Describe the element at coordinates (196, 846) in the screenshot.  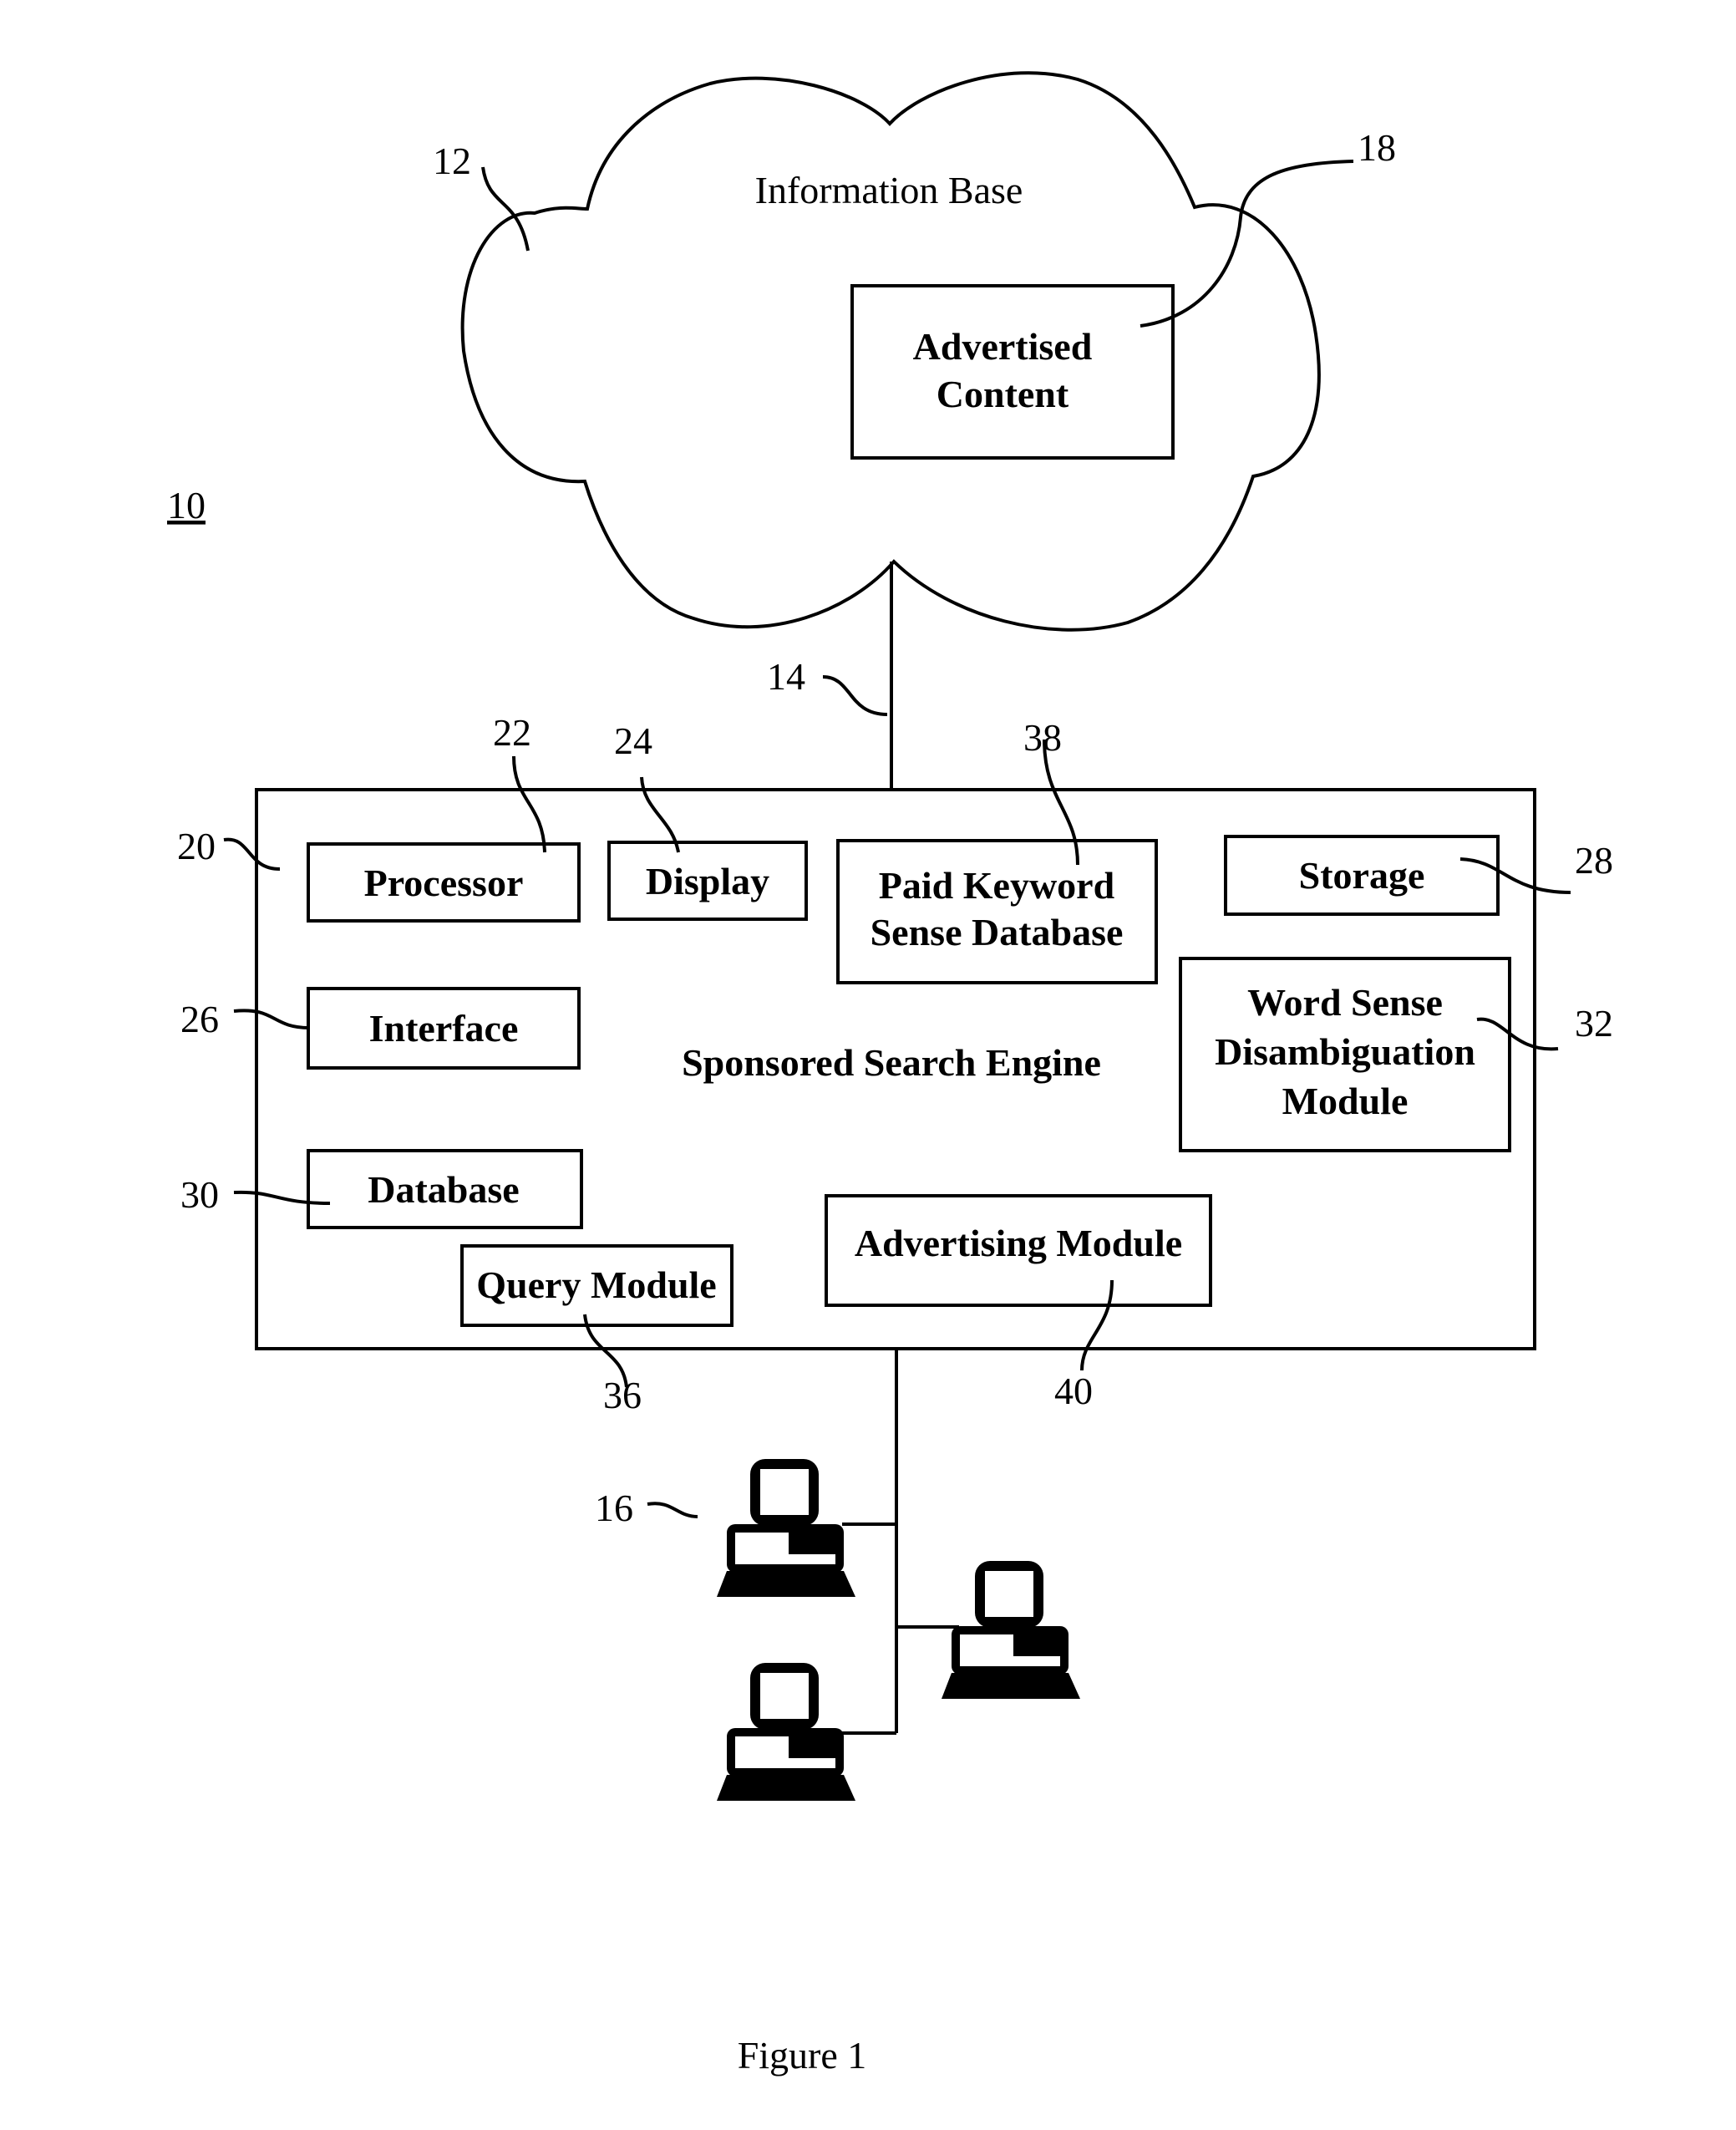
I see `ref-20: 20` at that location.